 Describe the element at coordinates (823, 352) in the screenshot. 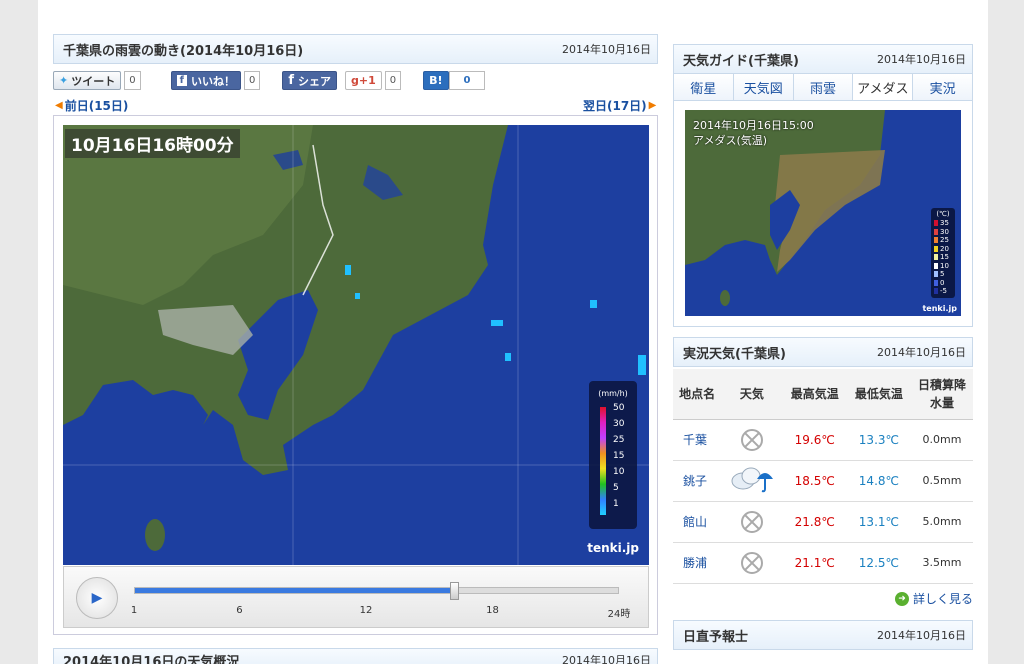

I see `observation-header: 実況天気(千葉県) 2014年10月16日` at that location.